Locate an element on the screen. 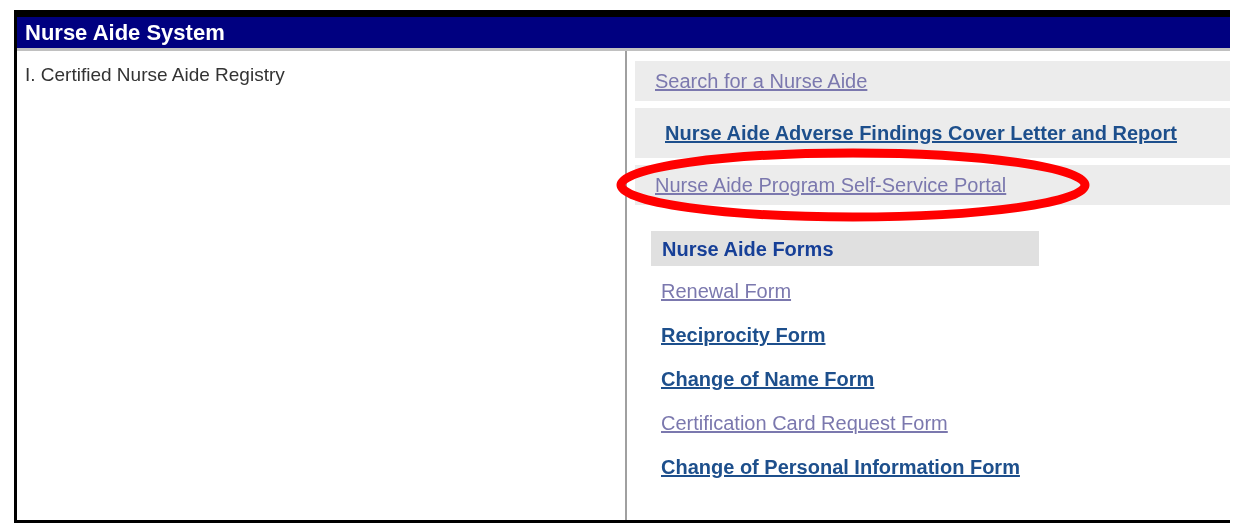  menu-link: Nurse Aide Adverse Findings Cover Letter and Report is located at coordinates (921, 133).